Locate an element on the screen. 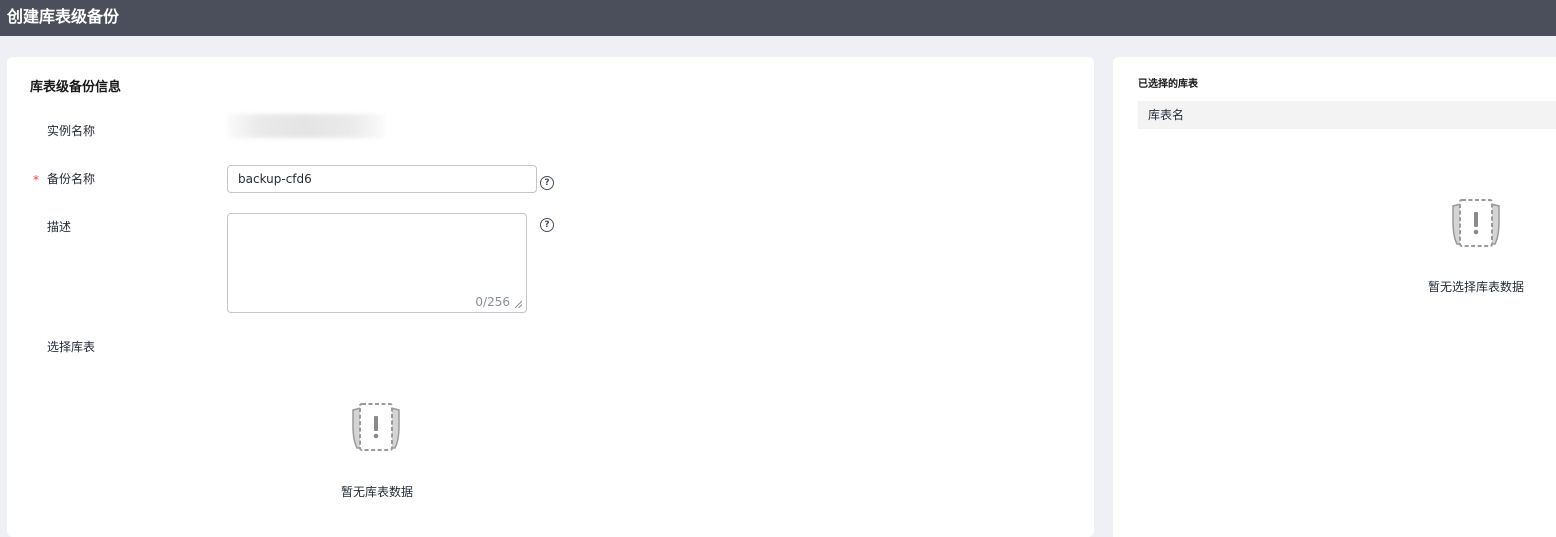 This screenshot has width=1556, height=537. description-textarea: 0/256 is located at coordinates (377, 263).